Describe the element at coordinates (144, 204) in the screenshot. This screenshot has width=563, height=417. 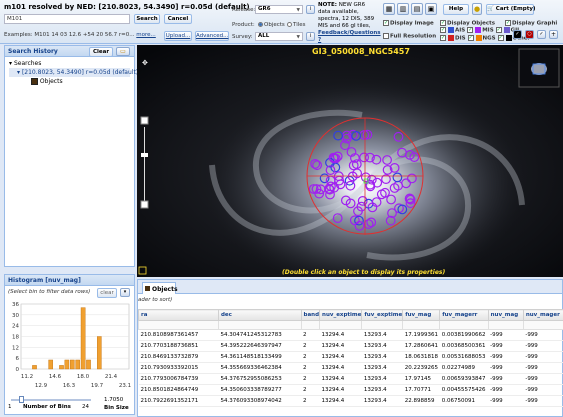
I see `zoom-out-icon` at that location.